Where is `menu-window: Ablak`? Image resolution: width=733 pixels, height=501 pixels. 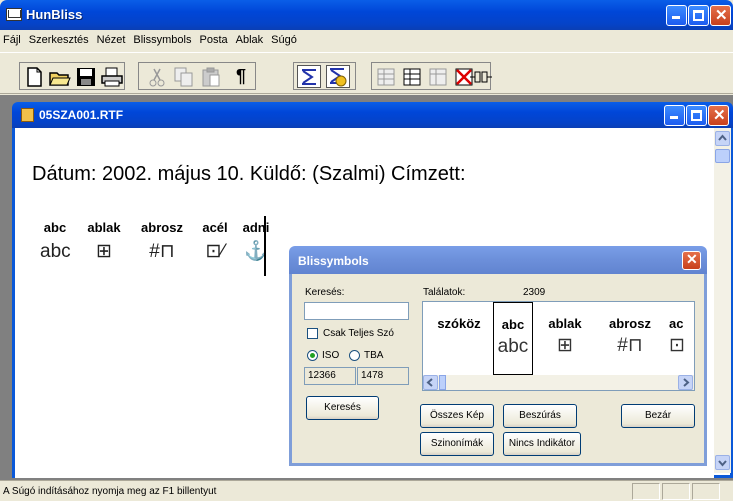 menu-window: Ablak is located at coordinates (250, 38).